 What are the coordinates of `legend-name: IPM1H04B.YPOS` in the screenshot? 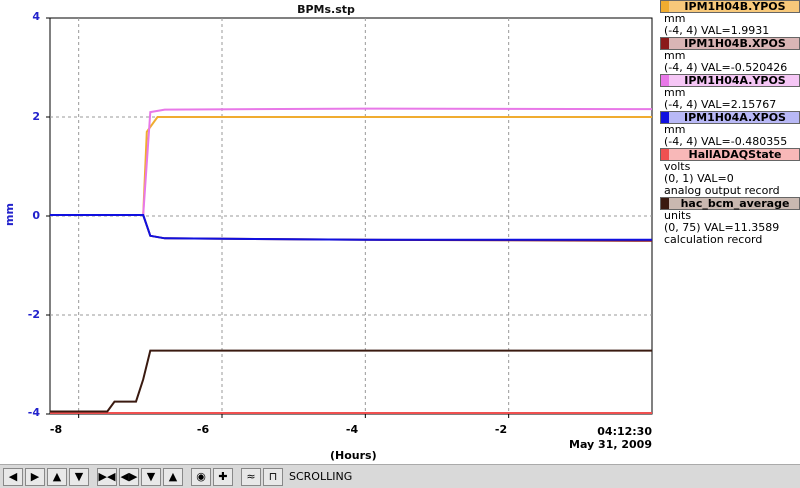 It's located at (735, 6).